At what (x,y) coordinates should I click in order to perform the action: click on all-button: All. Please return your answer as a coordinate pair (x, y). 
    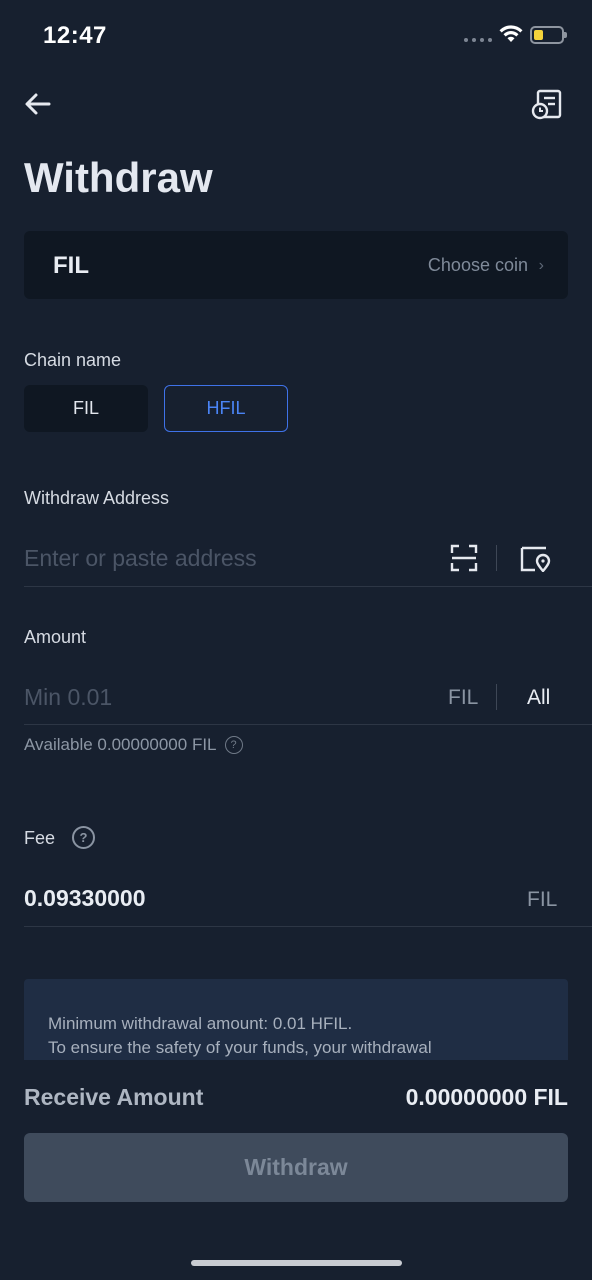
    Looking at the image, I should click on (538, 698).